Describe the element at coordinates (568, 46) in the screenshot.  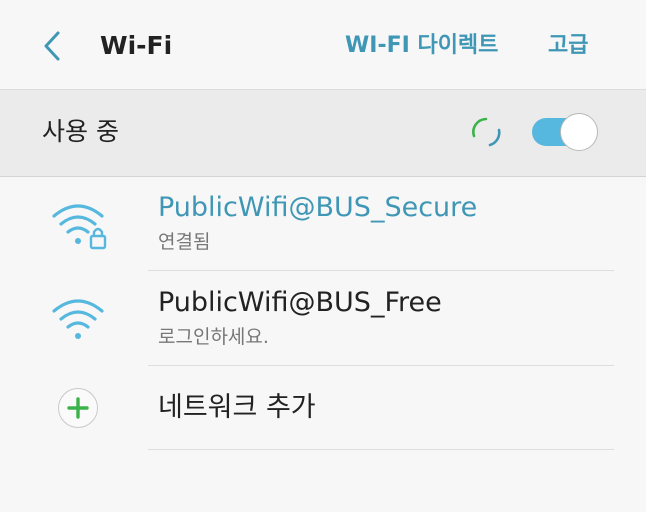
I see `advanced-button: 고급` at that location.